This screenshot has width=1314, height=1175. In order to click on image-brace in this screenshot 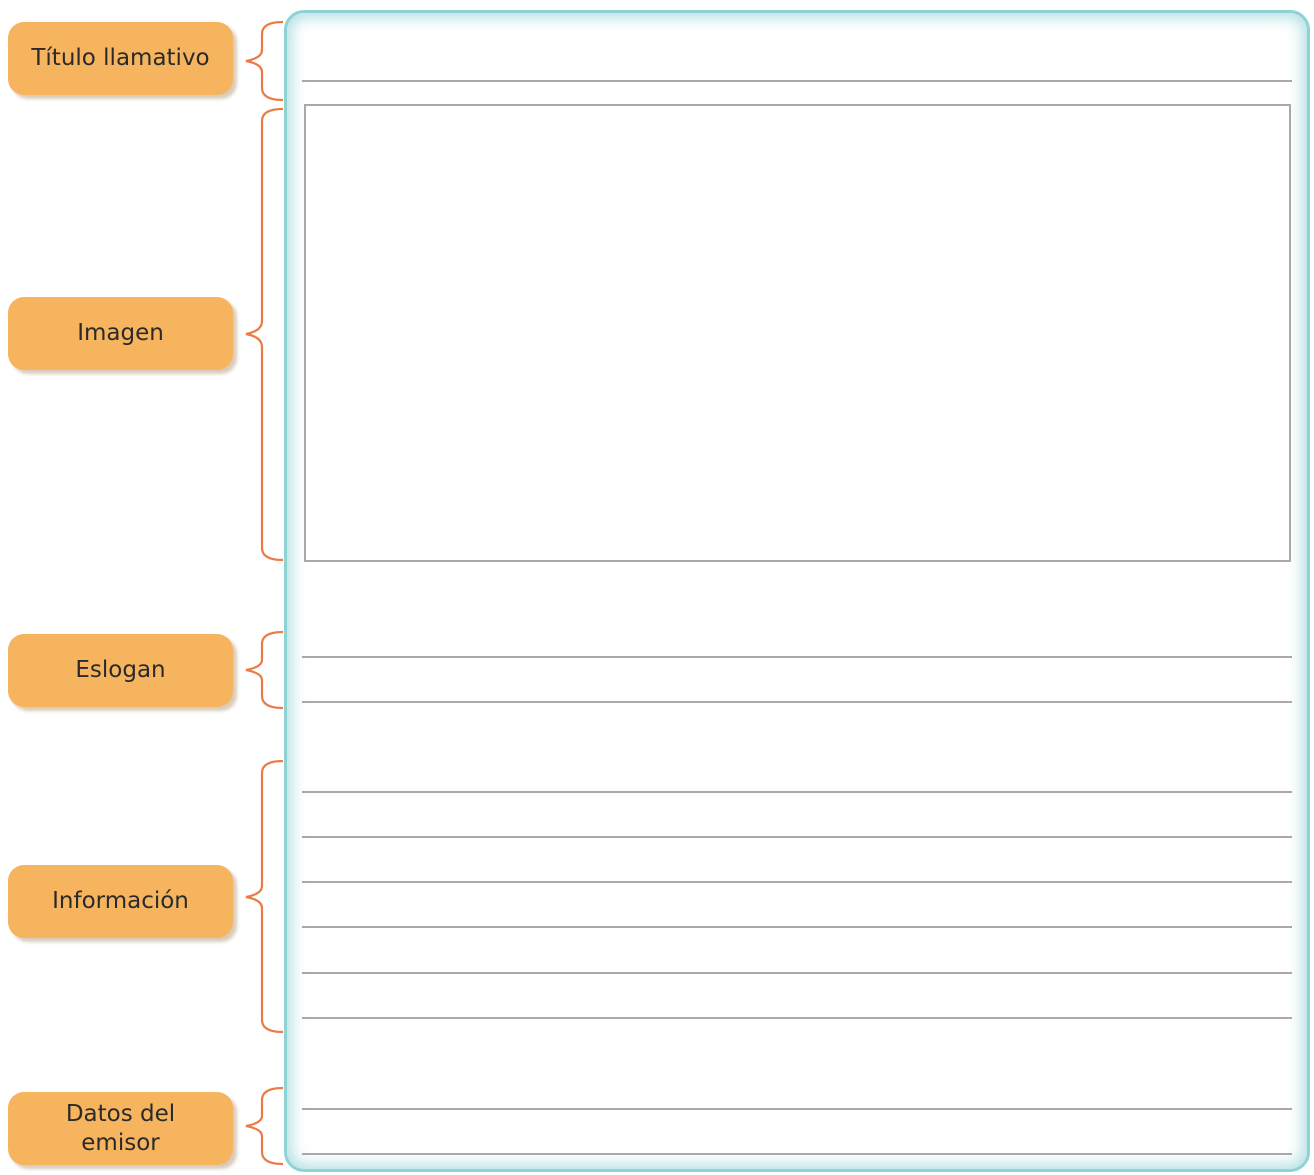, I will do `click(264, 334)`.